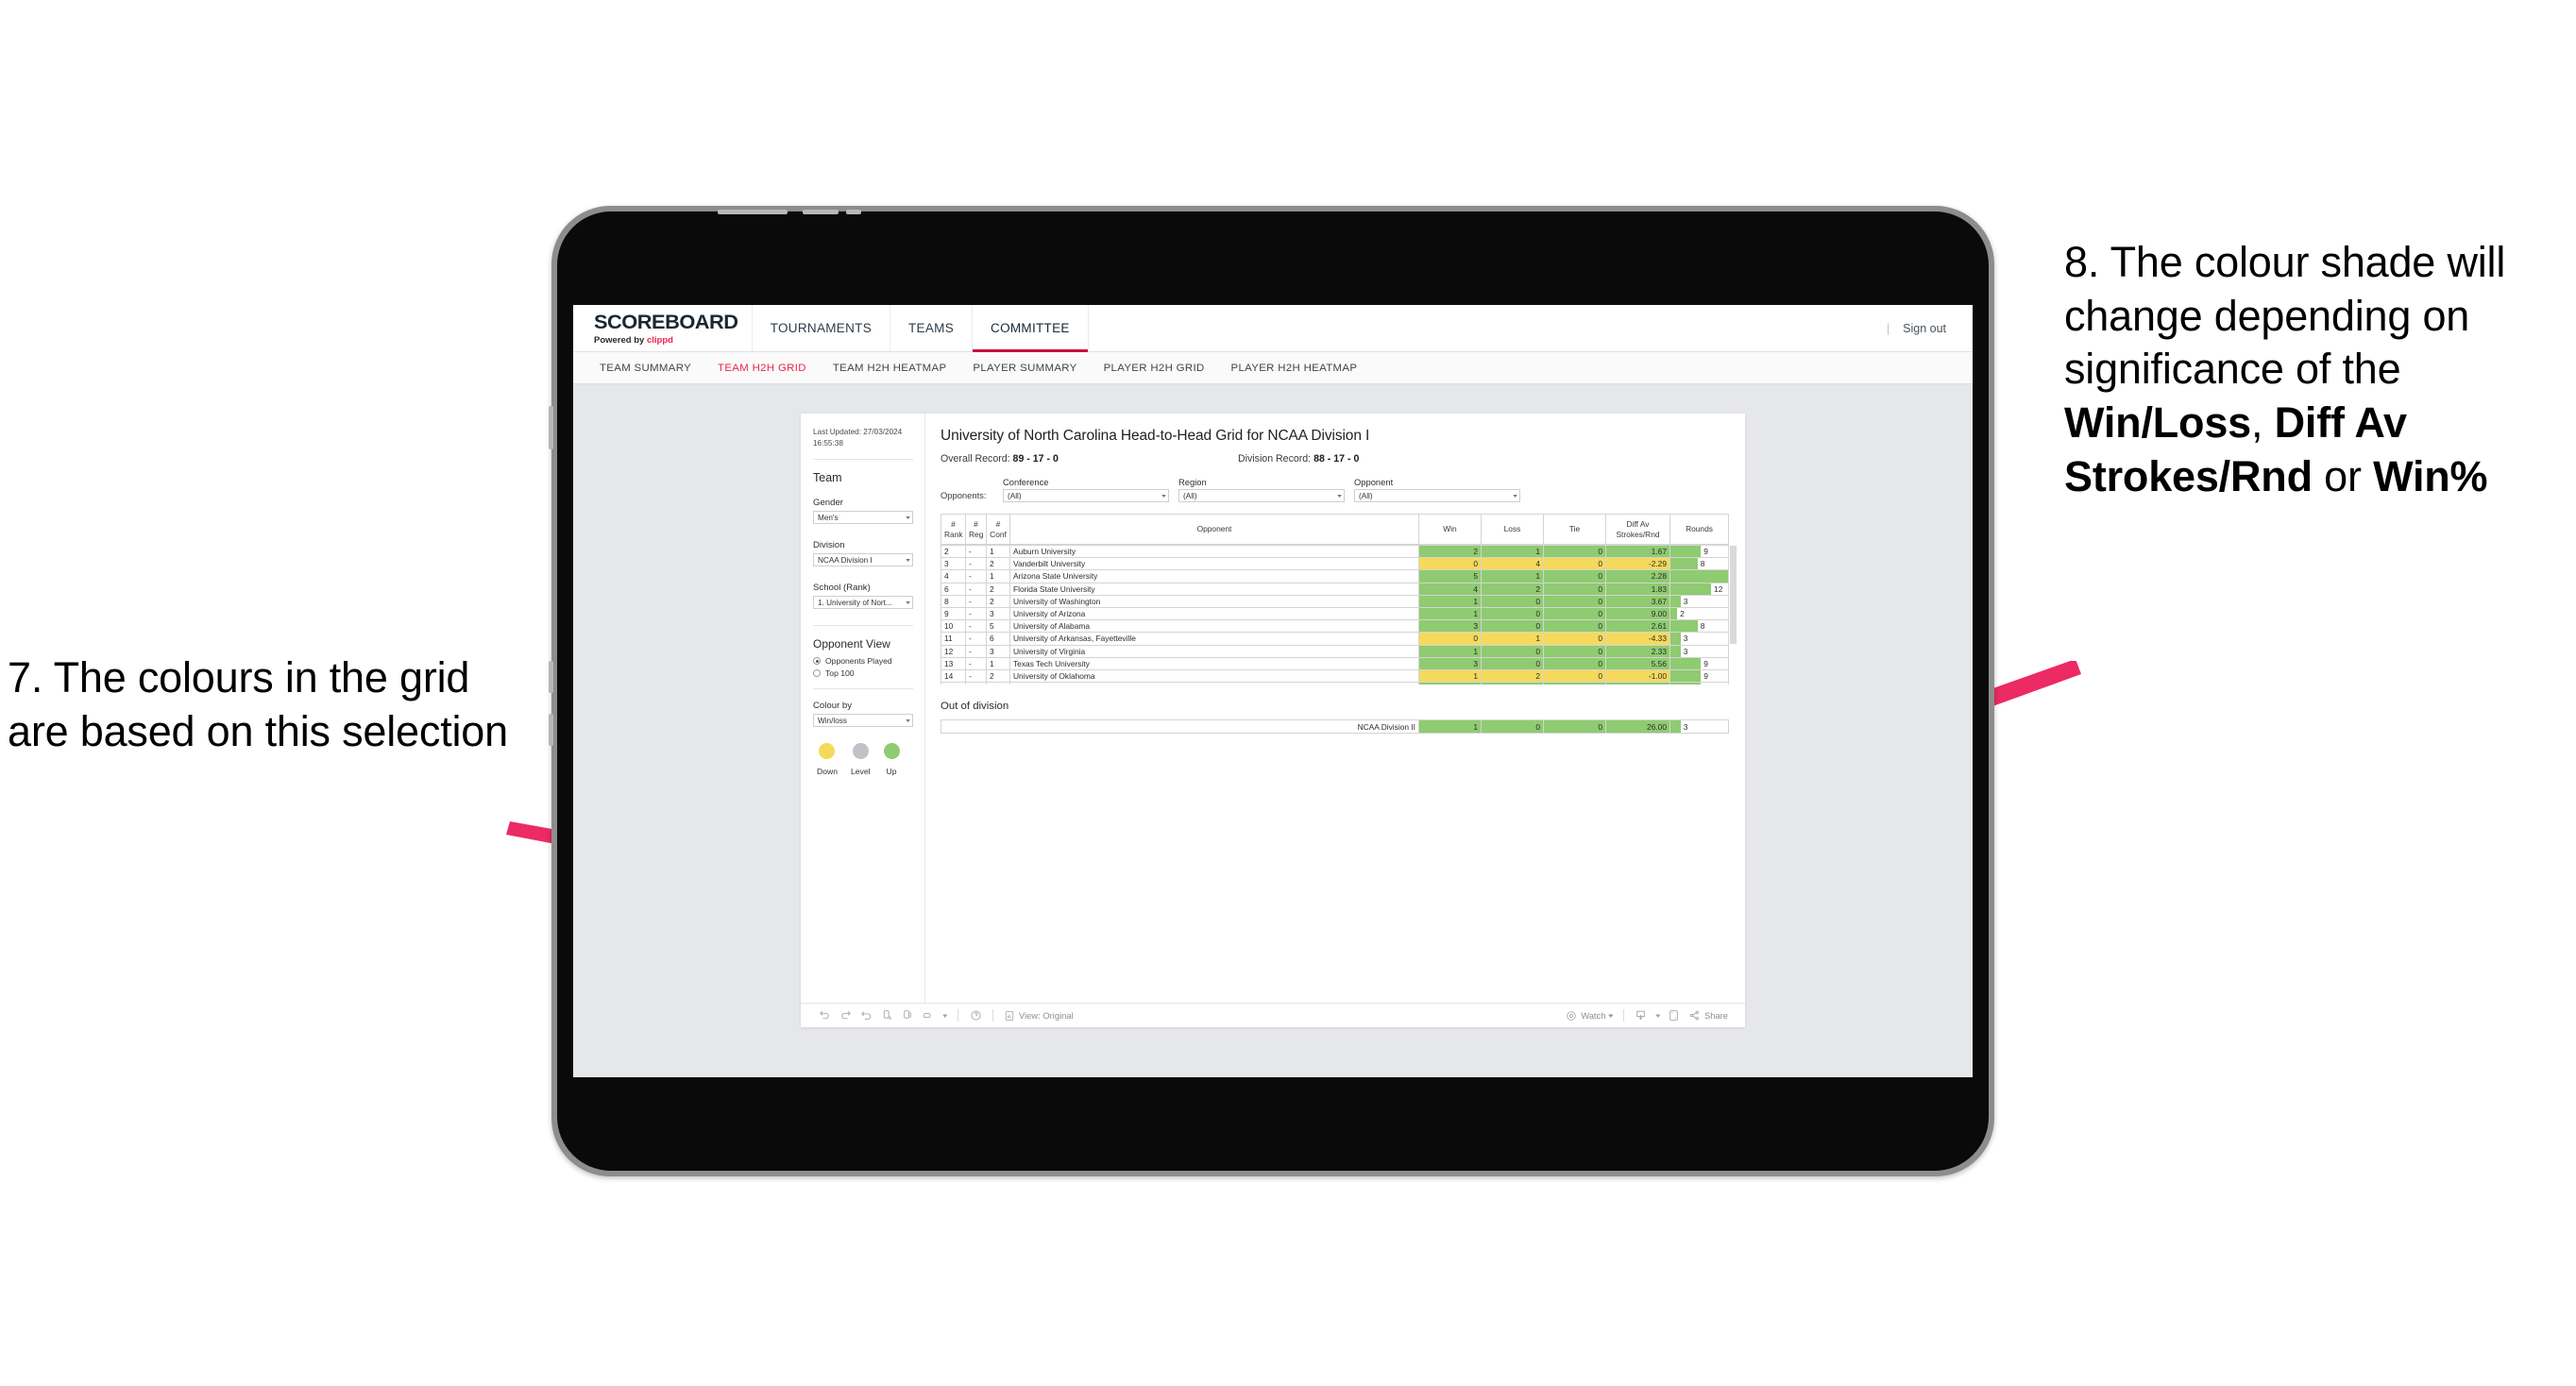 The width and height of the screenshot is (2576, 1386). Describe the element at coordinates (1699, 601) in the screenshot. I see `cell-rounds: 3` at that location.